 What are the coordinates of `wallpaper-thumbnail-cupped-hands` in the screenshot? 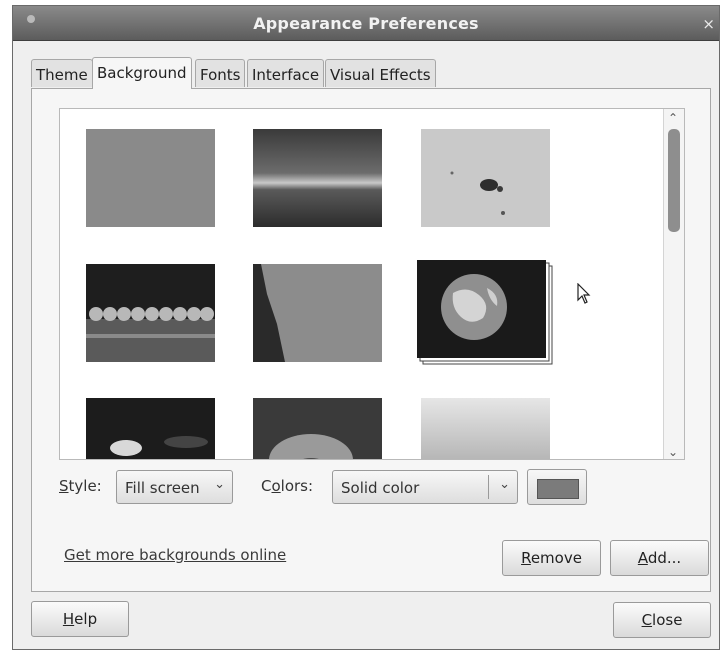 It's located at (317, 428).